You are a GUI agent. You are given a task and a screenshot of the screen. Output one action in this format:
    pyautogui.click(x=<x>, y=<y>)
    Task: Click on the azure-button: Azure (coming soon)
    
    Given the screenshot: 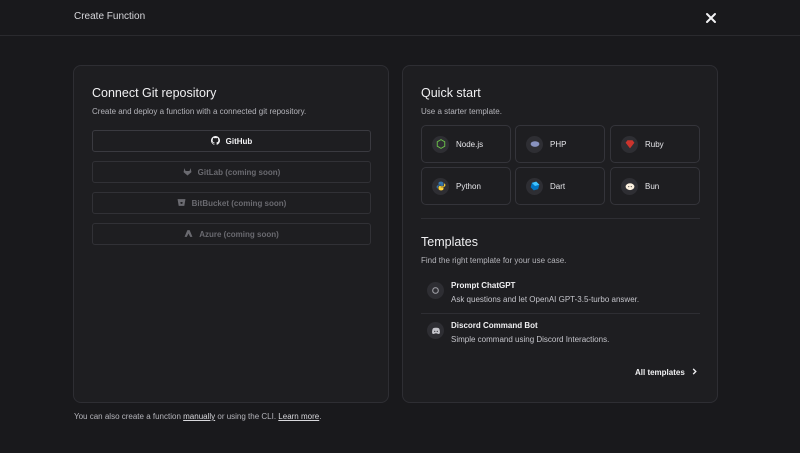 What is the action you would take?
    pyautogui.click(x=231, y=234)
    